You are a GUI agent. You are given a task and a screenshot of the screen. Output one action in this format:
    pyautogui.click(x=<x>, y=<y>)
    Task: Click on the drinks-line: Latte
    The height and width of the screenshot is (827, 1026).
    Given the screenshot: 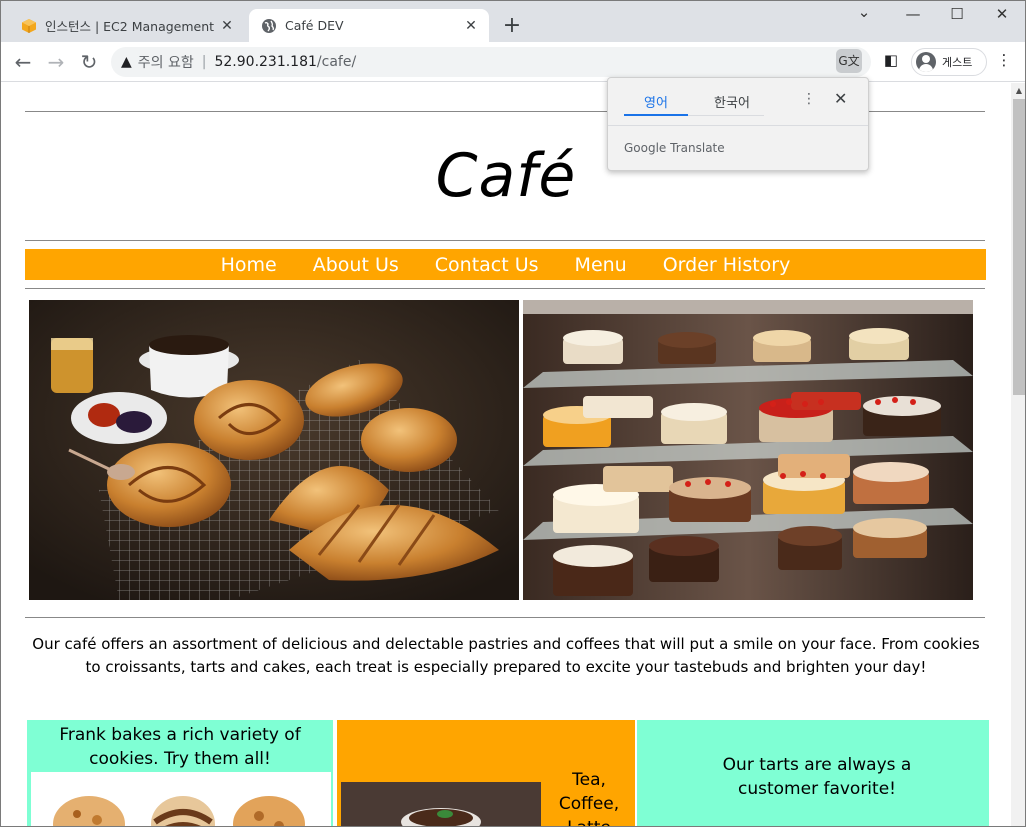 What is the action you would take?
    pyautogui.click(x=589, y=821)
    